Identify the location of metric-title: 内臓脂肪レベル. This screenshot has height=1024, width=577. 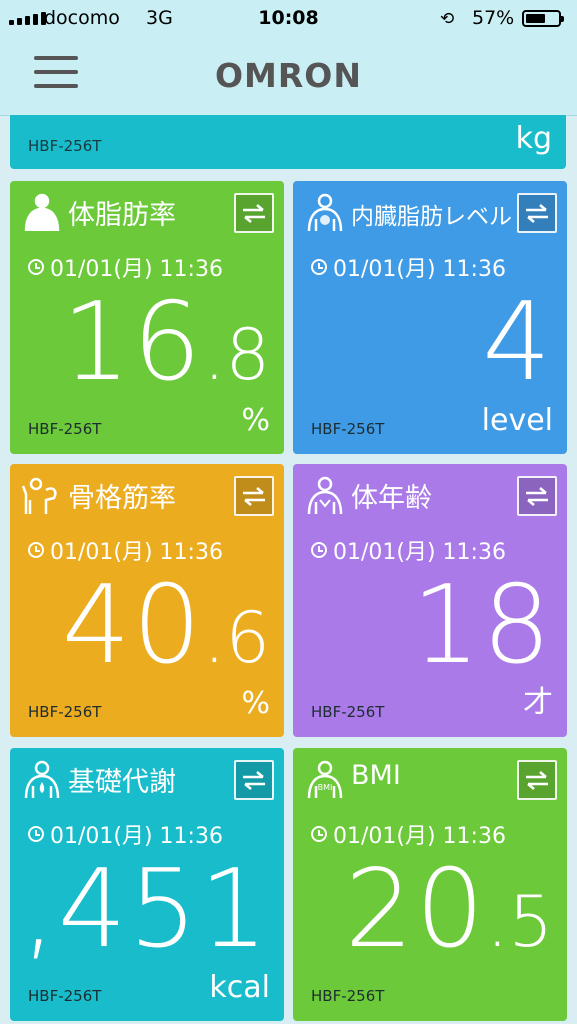
(431, 217).